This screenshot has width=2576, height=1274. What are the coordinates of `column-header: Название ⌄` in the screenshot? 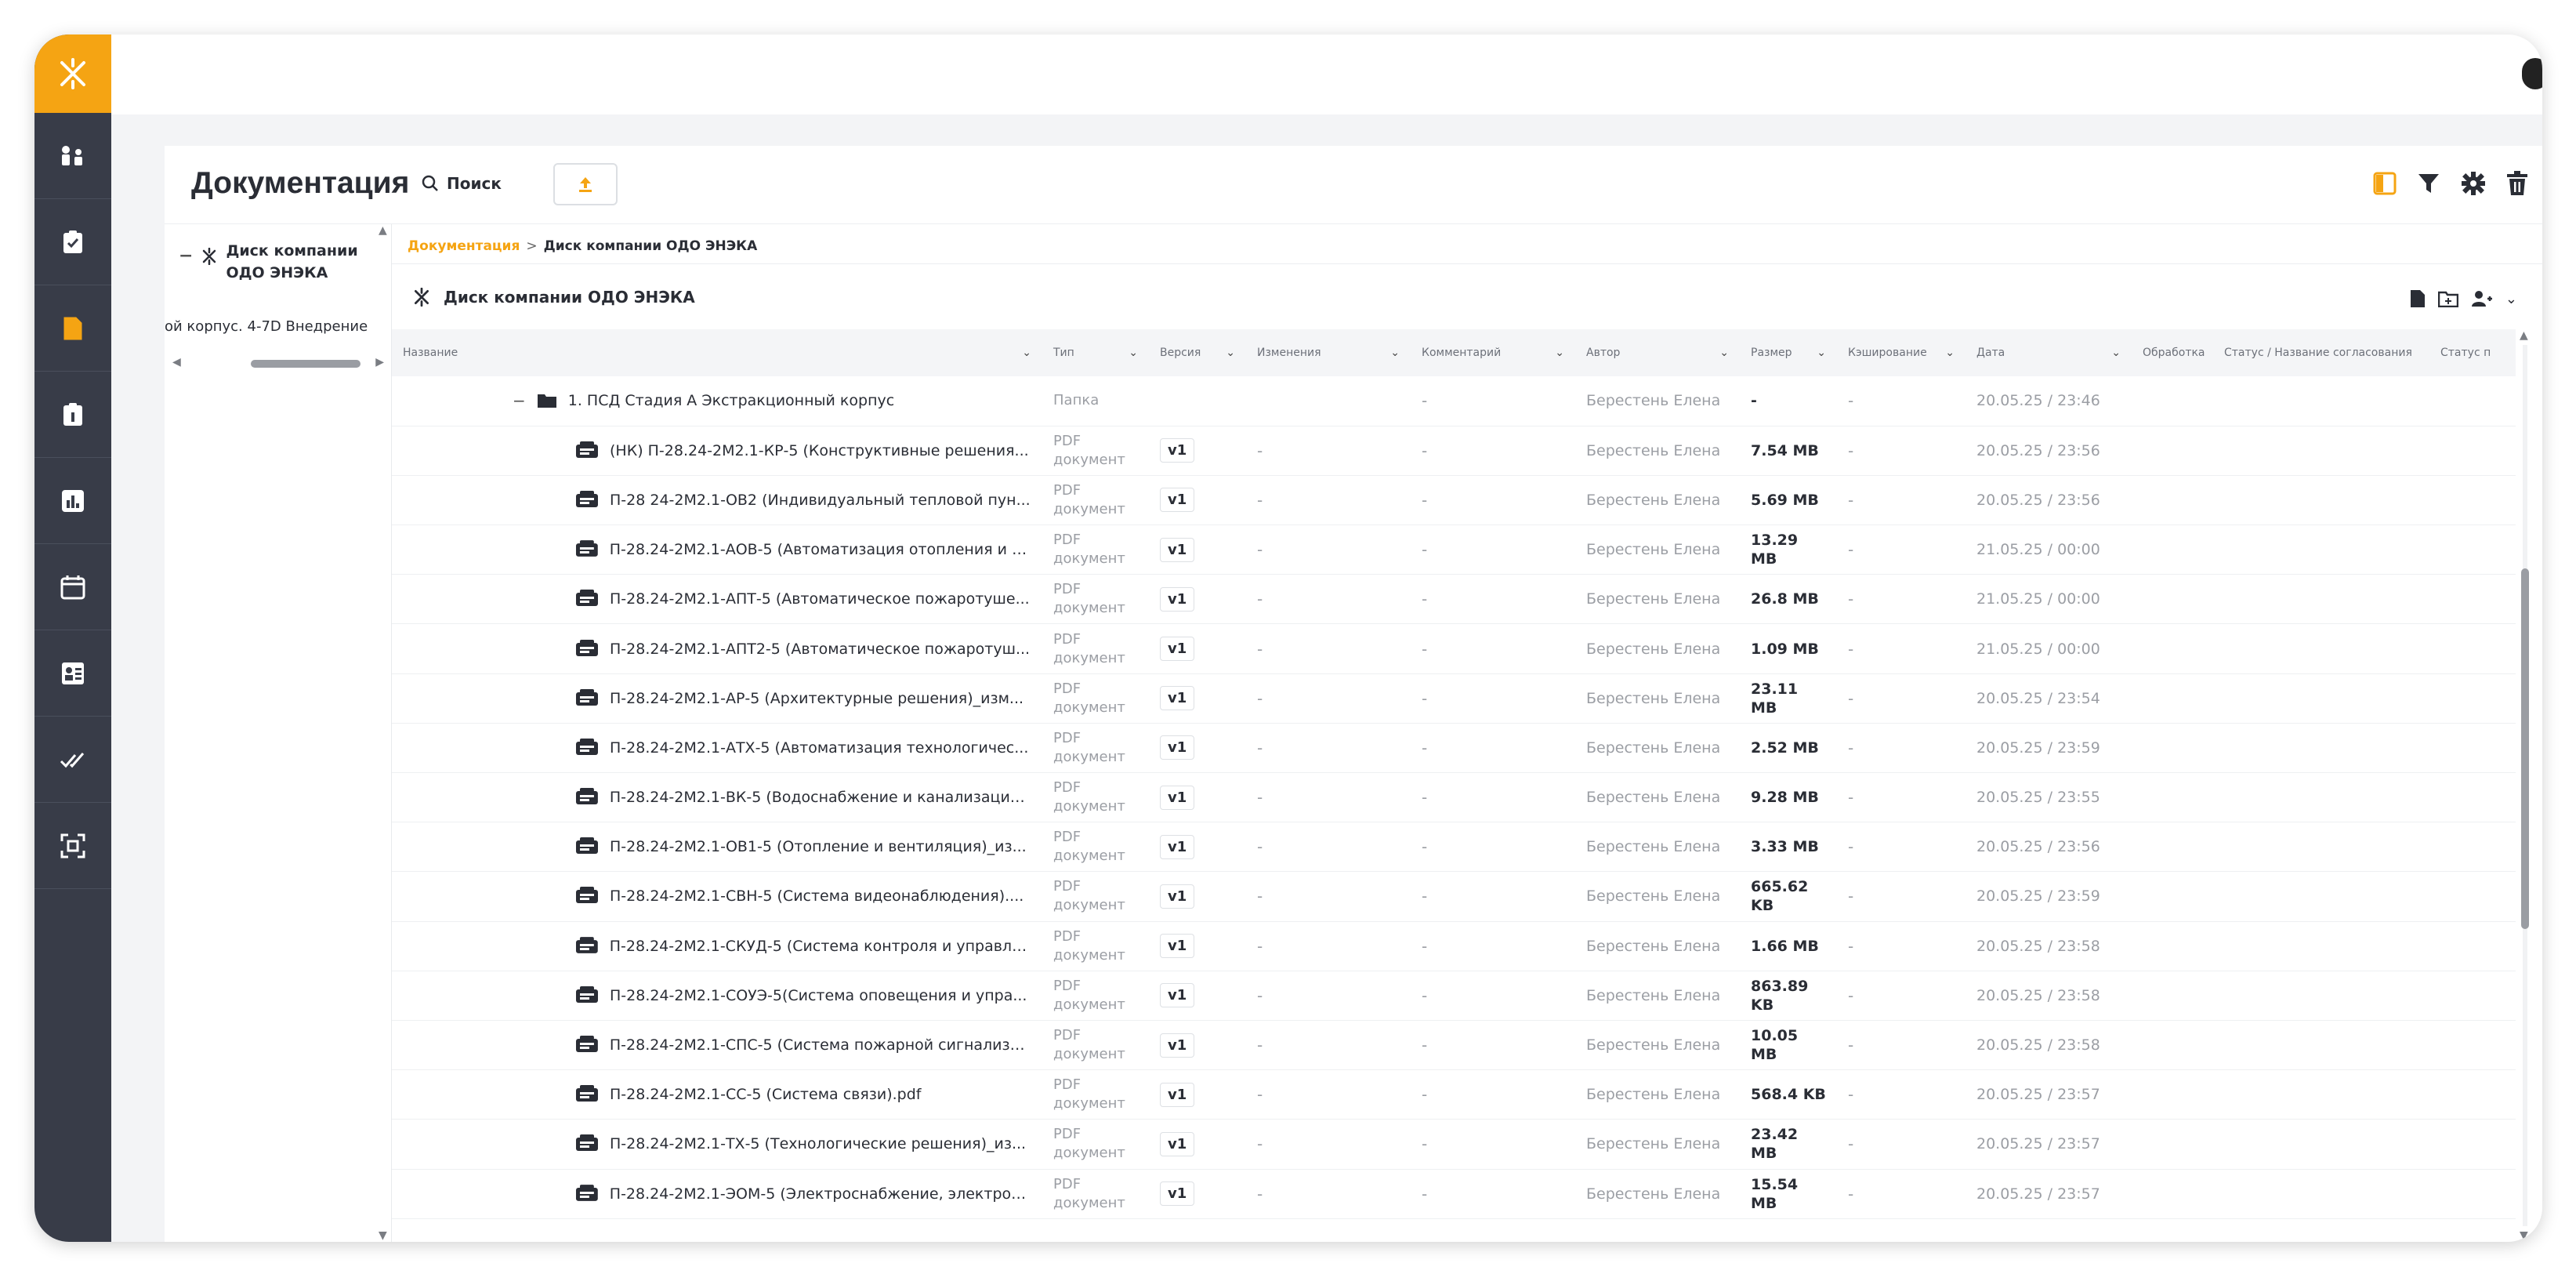 It's located at (717, 352).